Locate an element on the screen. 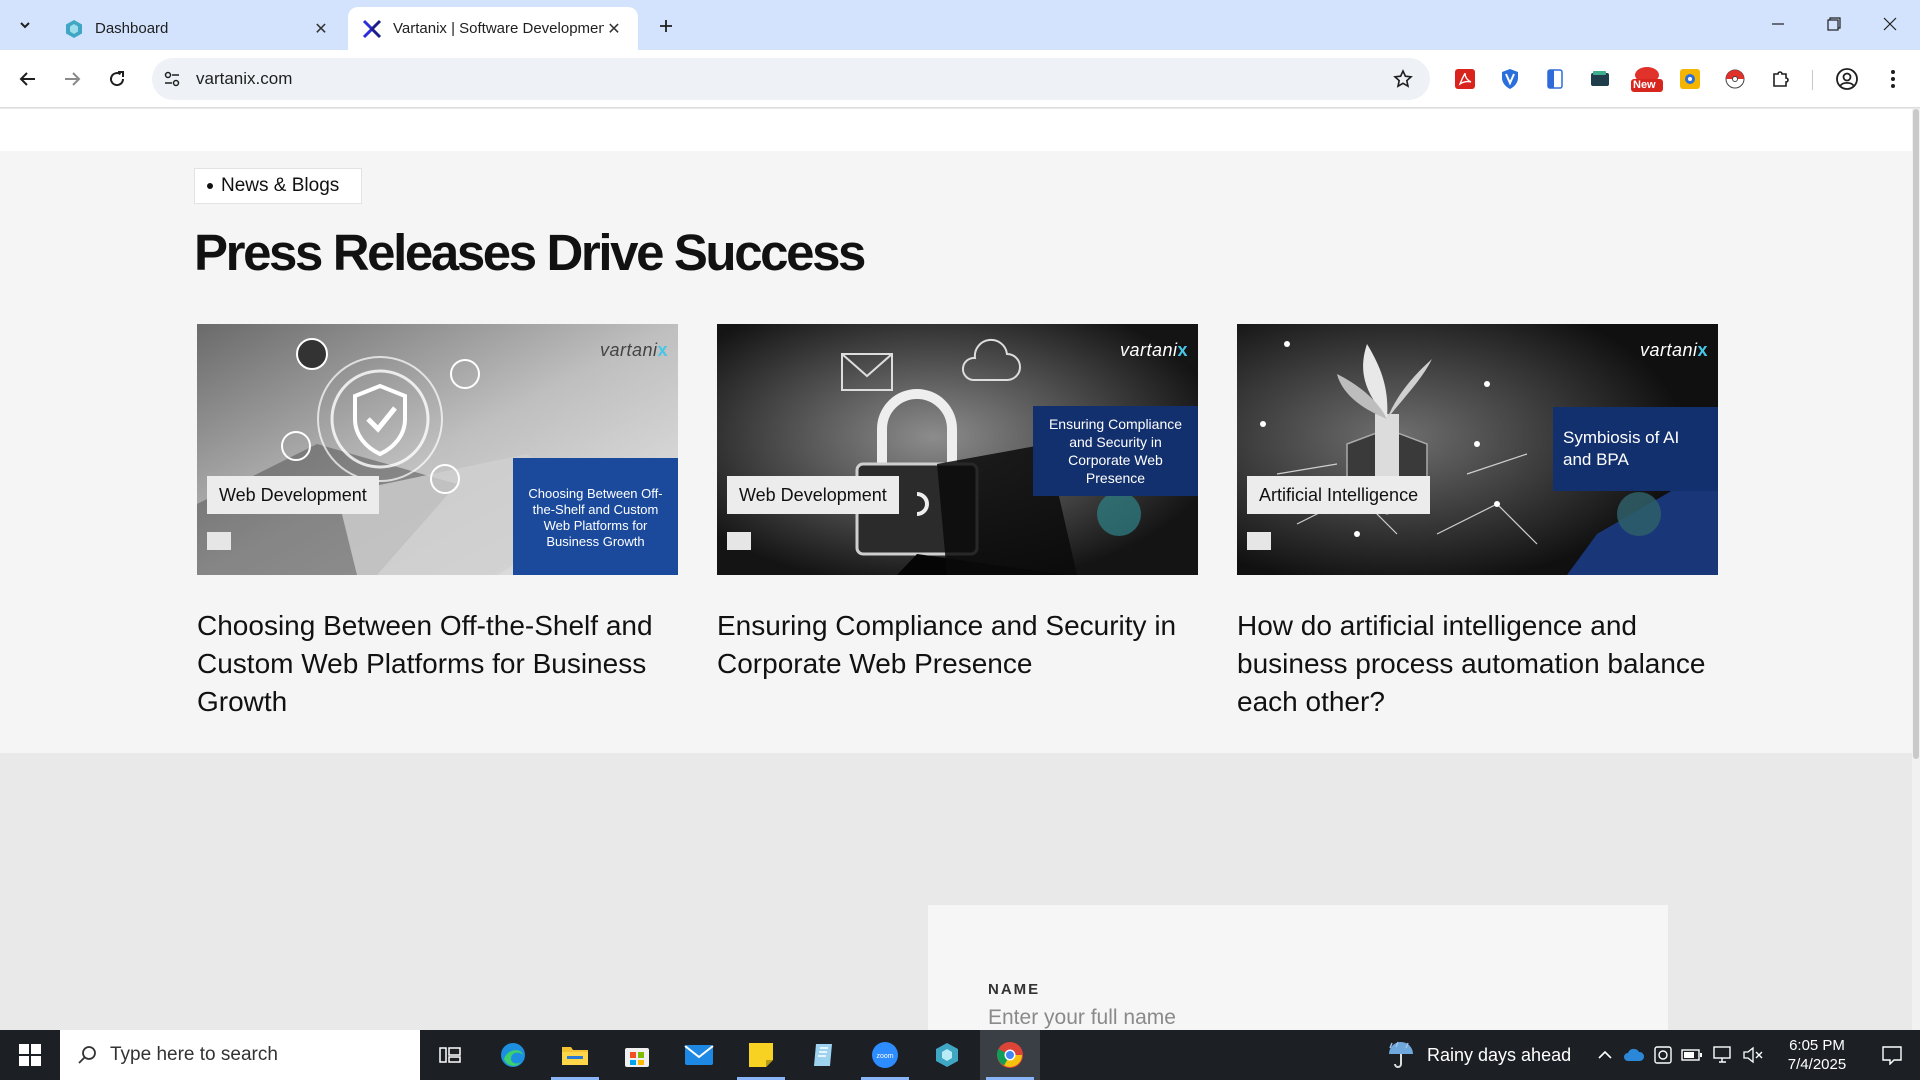  name-input is located at coordinates (1298, 1016).